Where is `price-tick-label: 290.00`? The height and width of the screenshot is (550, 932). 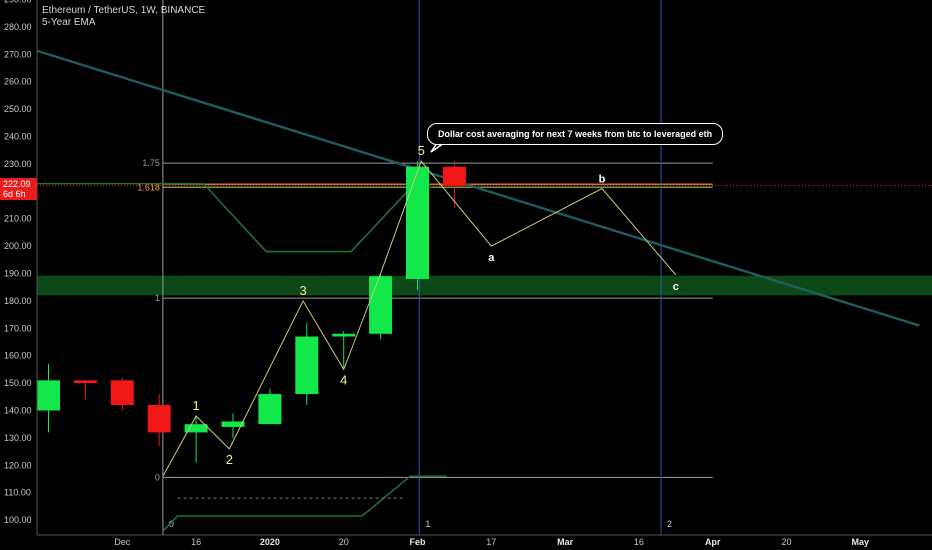 price-tick-label: 290.00 is located at coordinates (18, 2).